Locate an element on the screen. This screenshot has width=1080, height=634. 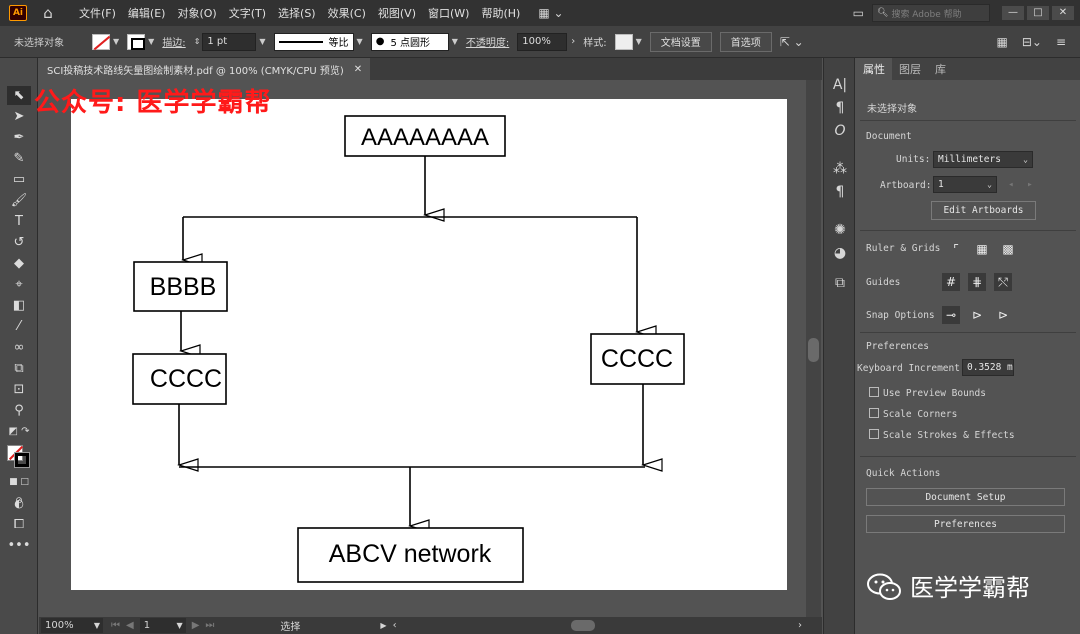
menu-select: 选择(S) is located at coordinates (297, 13).